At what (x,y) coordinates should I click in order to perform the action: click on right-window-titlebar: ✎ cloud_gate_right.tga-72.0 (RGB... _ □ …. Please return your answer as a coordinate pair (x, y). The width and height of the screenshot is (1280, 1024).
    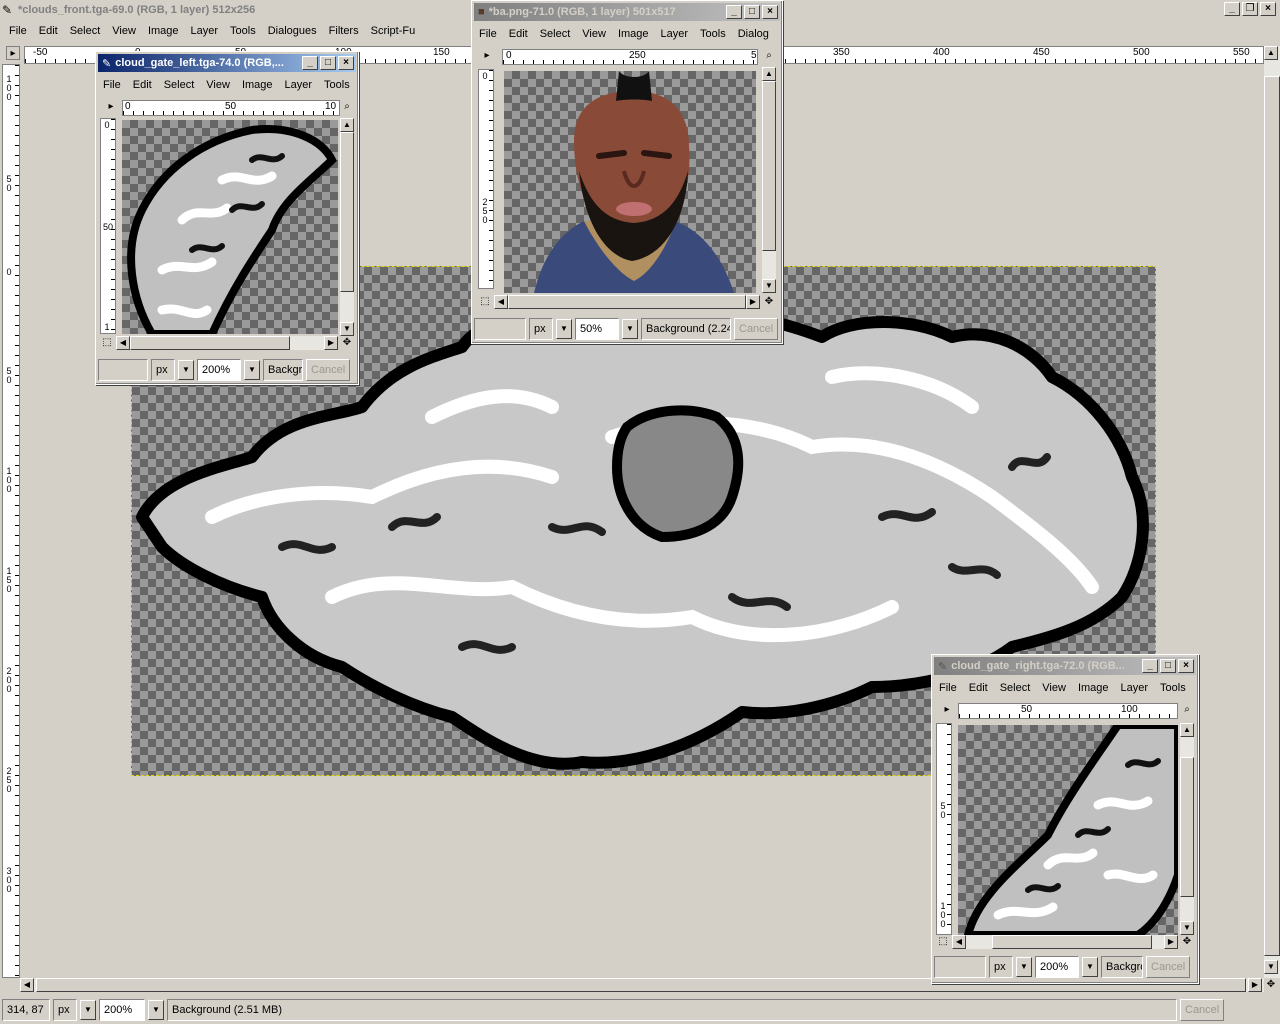
    Looking at the image, I should click on (1065, 666).